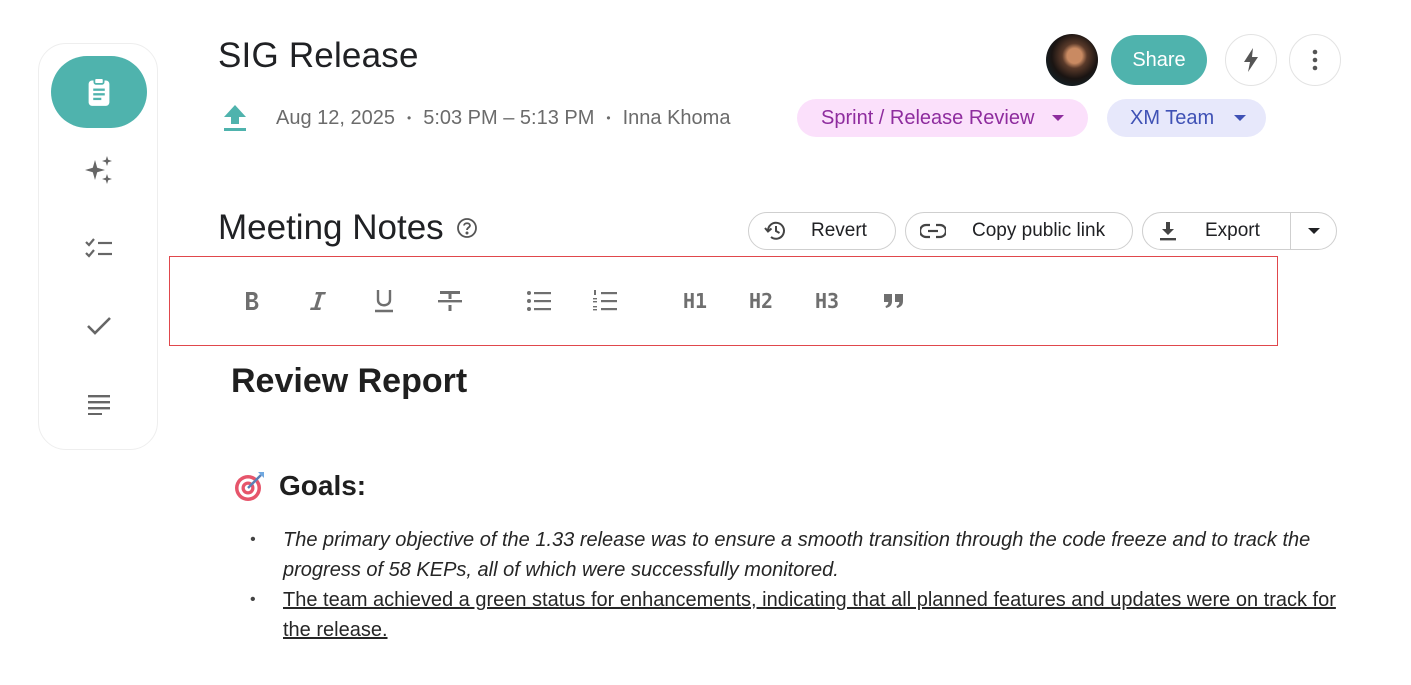 The height and width of the screenshot is (685, 1411). I want to click on heading-3-button: H3, so click(827, 301).